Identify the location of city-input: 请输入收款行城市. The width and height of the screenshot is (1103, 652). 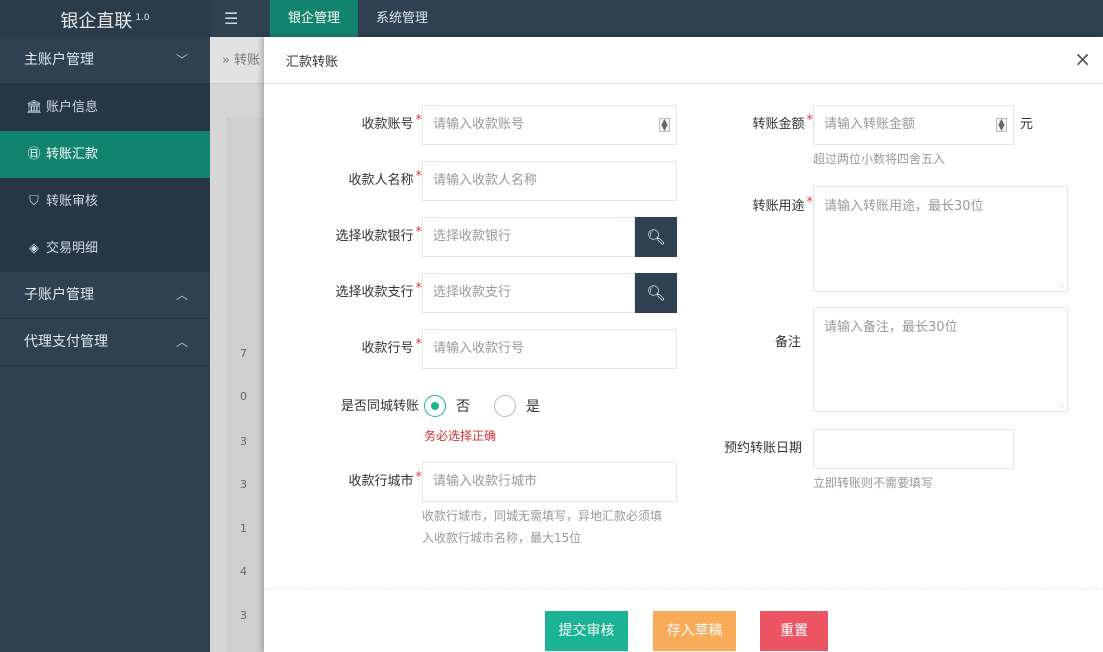
(549, 482).